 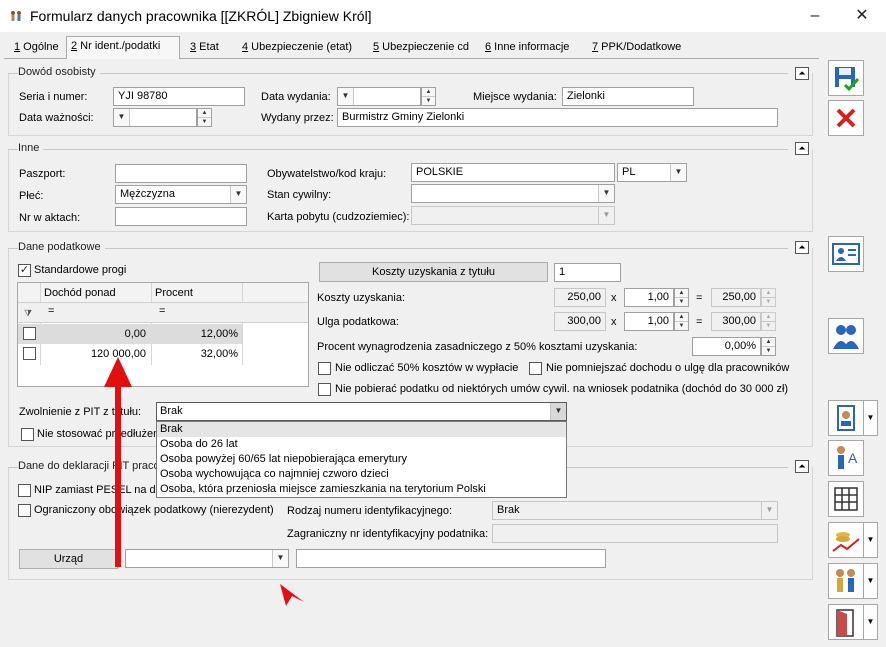 What do you see at coordinates (162, 311) in the screenshot?
I see `filter-op-procent: =` at bounding box center [162, 311].